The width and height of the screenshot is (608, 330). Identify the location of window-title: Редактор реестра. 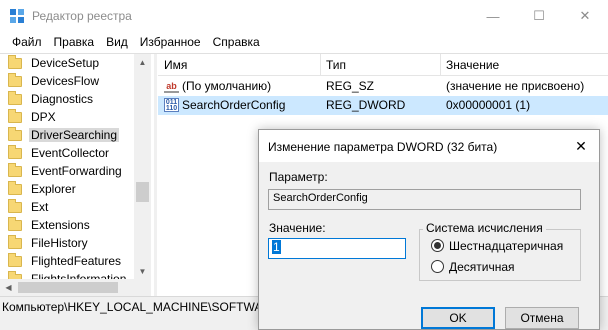
(82, 16).